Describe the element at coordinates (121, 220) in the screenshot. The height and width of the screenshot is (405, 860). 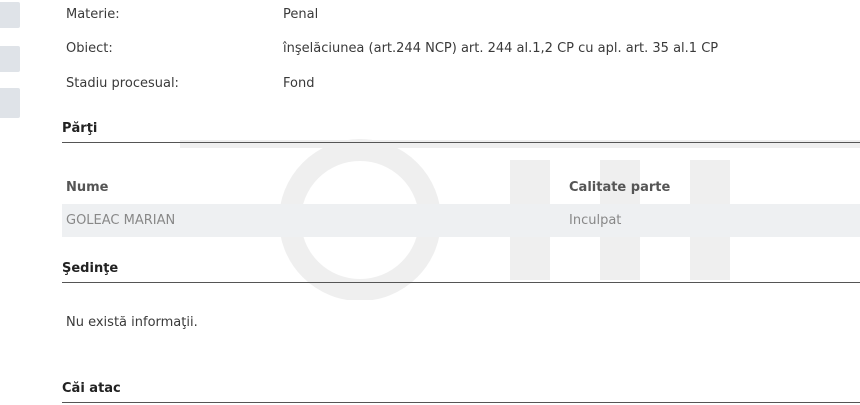
I see `party-name: GOLEAC MARIAN` at that location.